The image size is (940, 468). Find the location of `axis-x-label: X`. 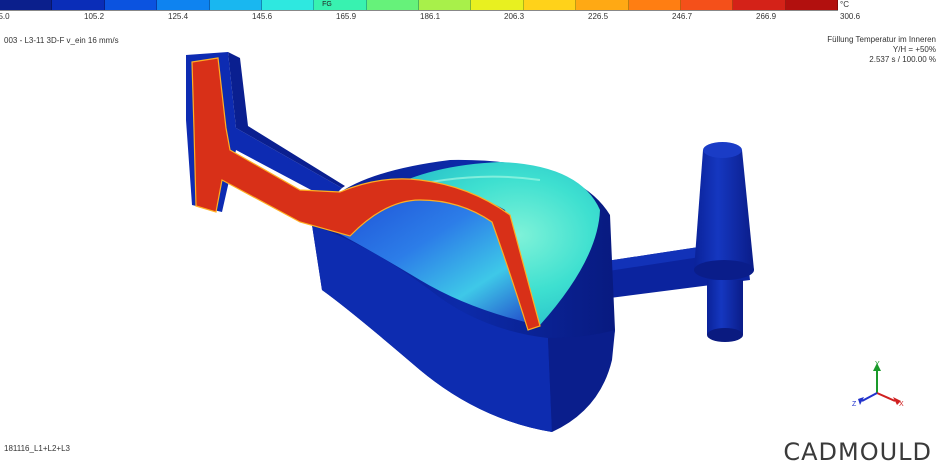

axis-x-label: X is located at coordinates (901, 404).